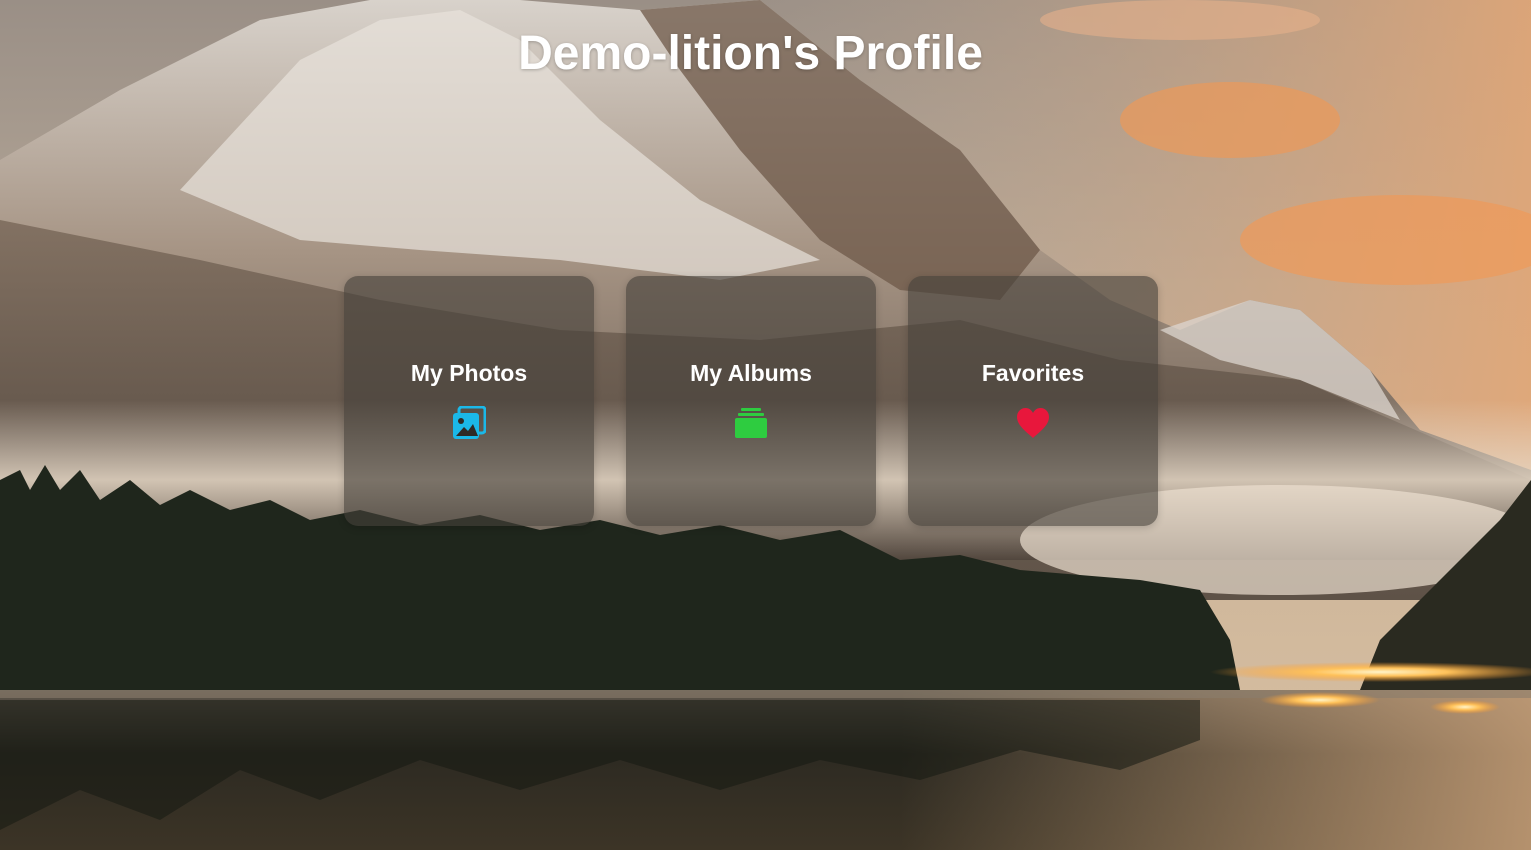 The height and width of the screenshot is (850, 1531). What do you see at coordinates (1033, 401) in the screenshot?
I see `favorites-card: Favorites` at bounding box center [1033, 401].